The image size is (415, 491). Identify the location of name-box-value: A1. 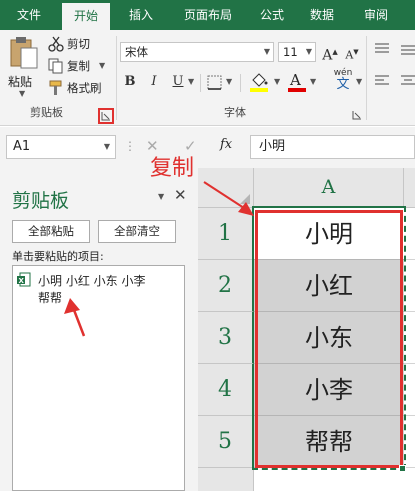
(22, 146).